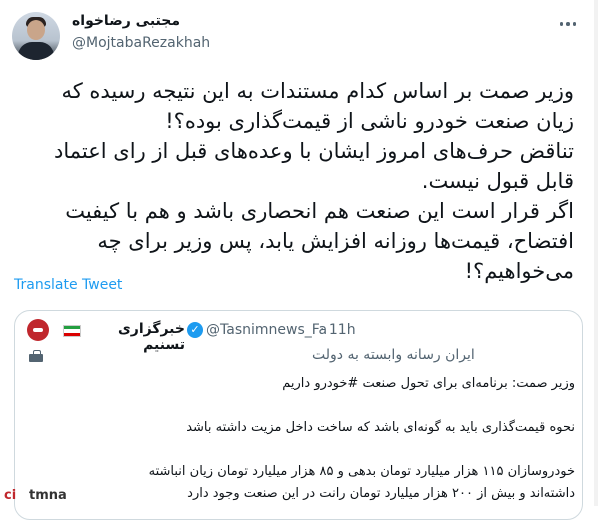  I want to click on verified-badge-icon: ✓, so click(195, 330).